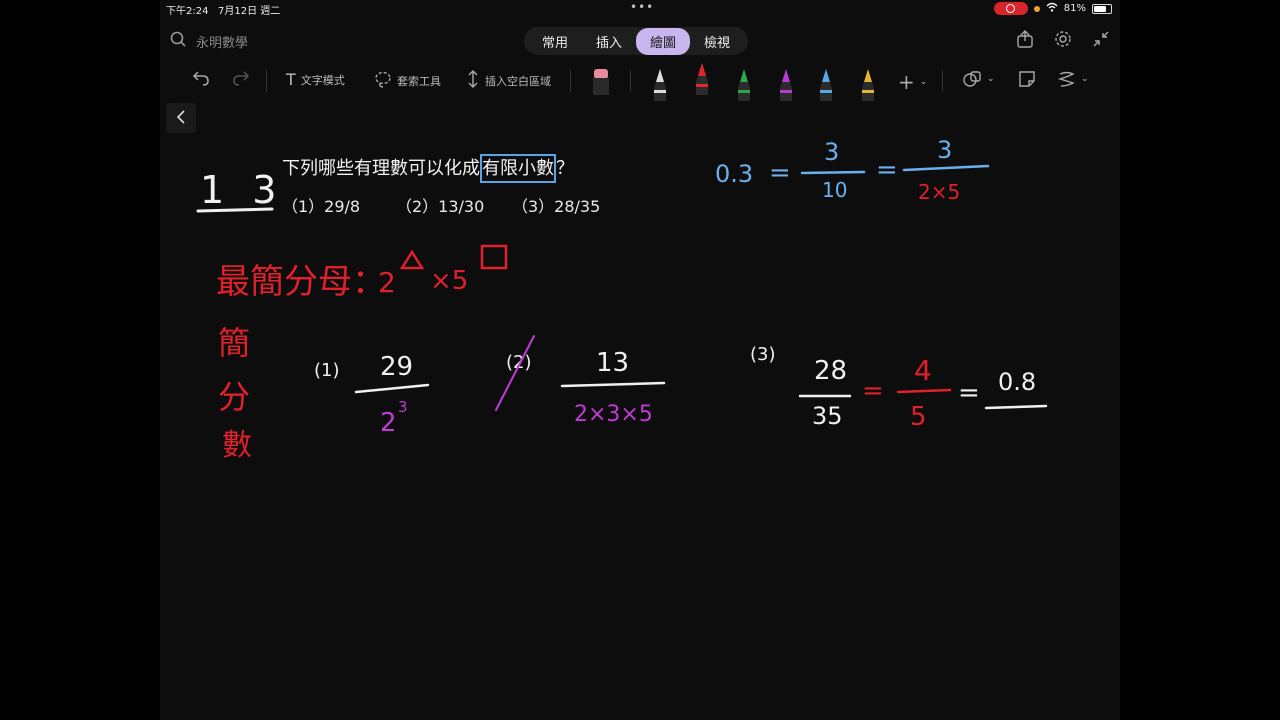  I want to click on problem-underline, so click(235, 210).